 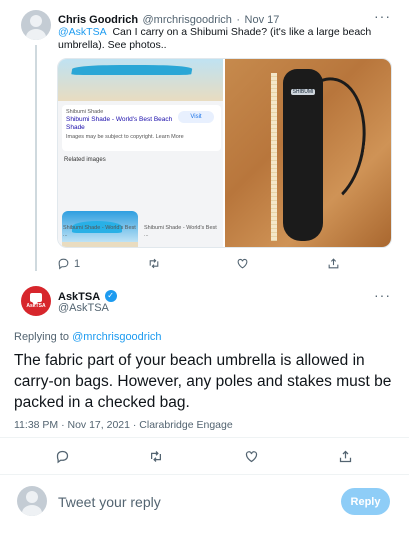 I want to click on related-images-label: Related images, so click(x=85, y=160).